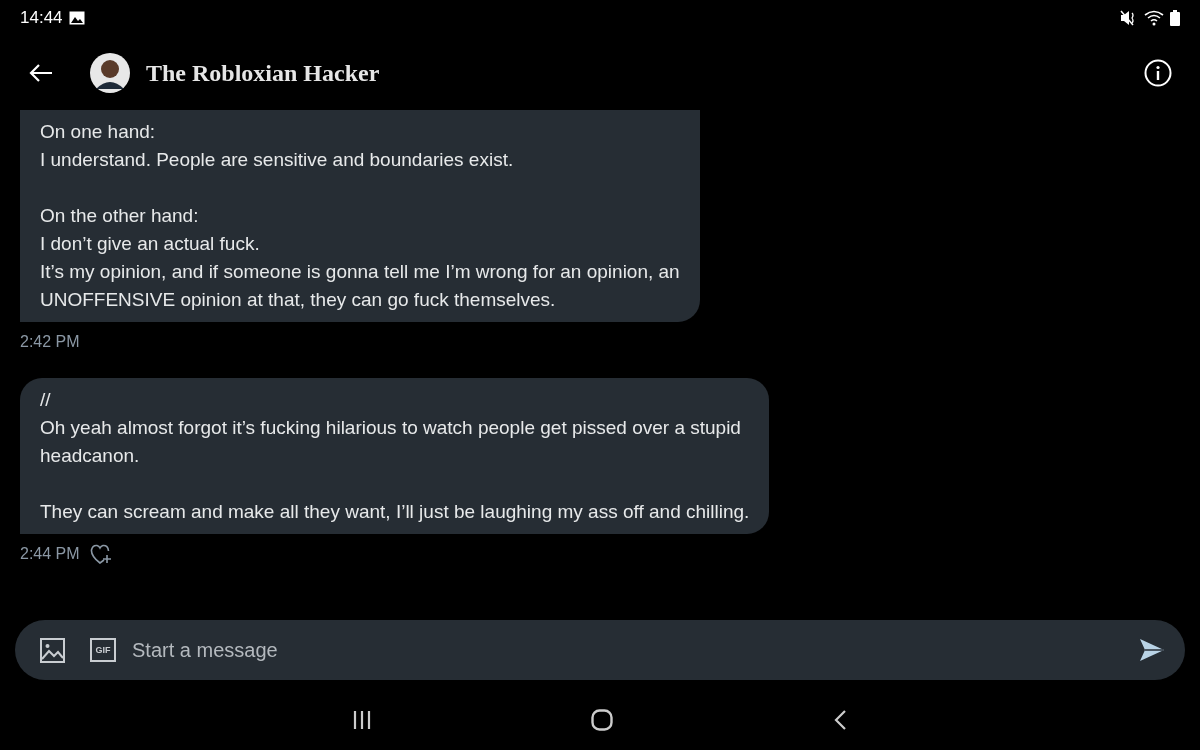  I want to click on message-input: Start a message, so click(635, 650).